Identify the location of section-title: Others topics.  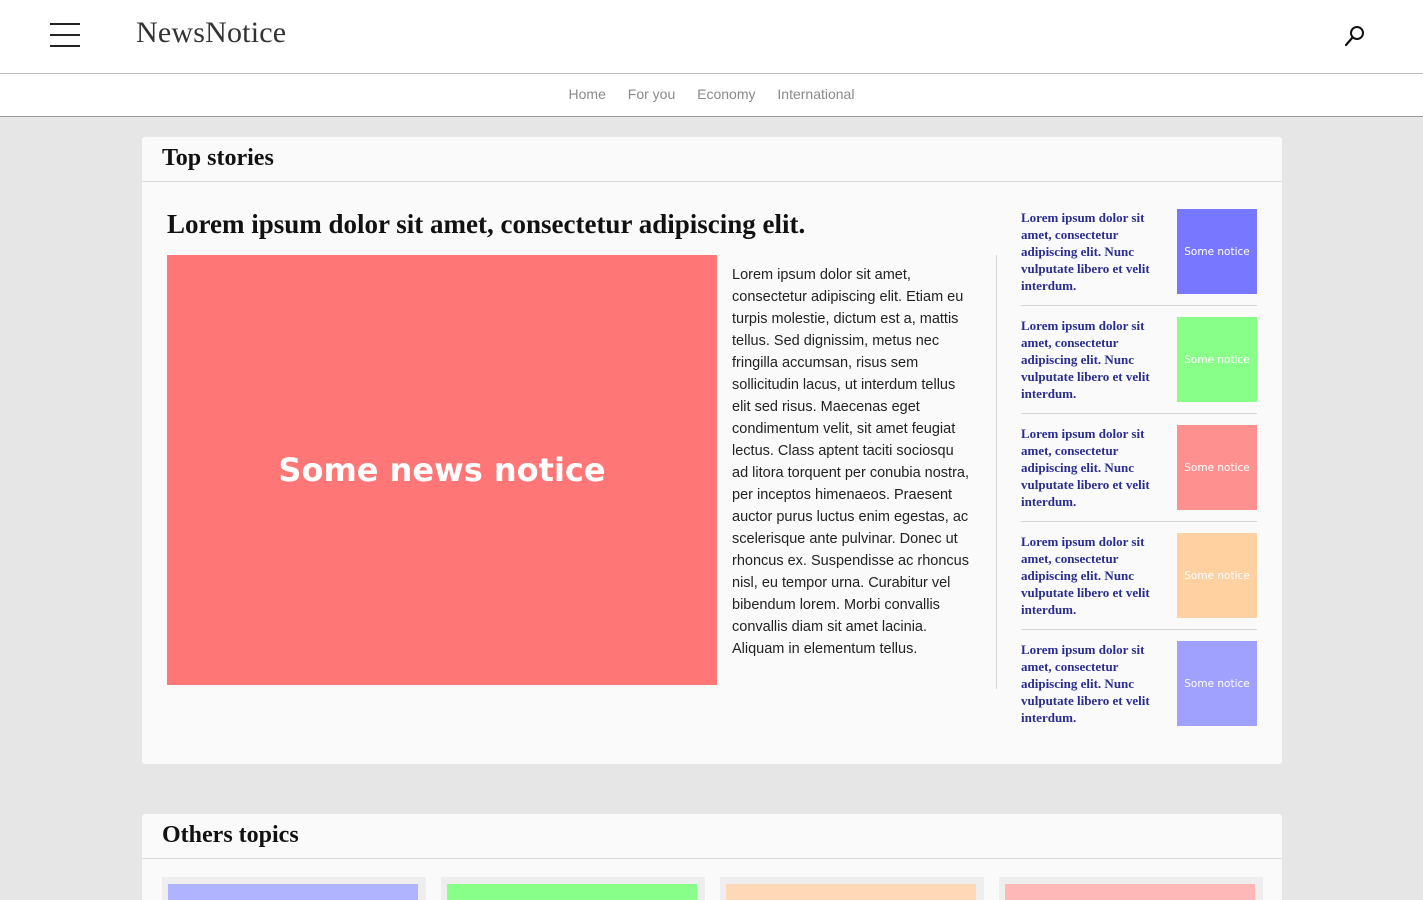
(230, 835).